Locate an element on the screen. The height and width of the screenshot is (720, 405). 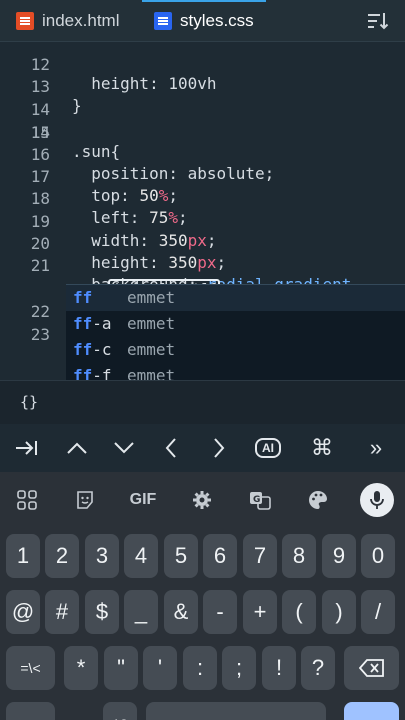
code-line-wrapped: (circle,#ff is located at coordinates (202, 280).